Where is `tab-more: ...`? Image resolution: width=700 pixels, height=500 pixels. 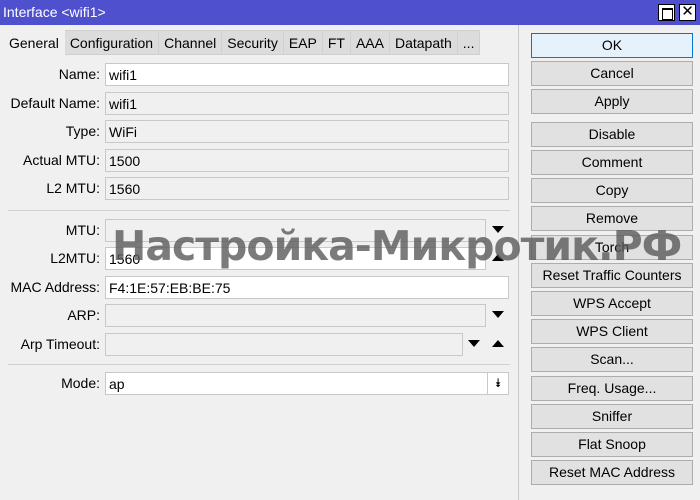
tab-more: ... is located at coordinates (469, 42).